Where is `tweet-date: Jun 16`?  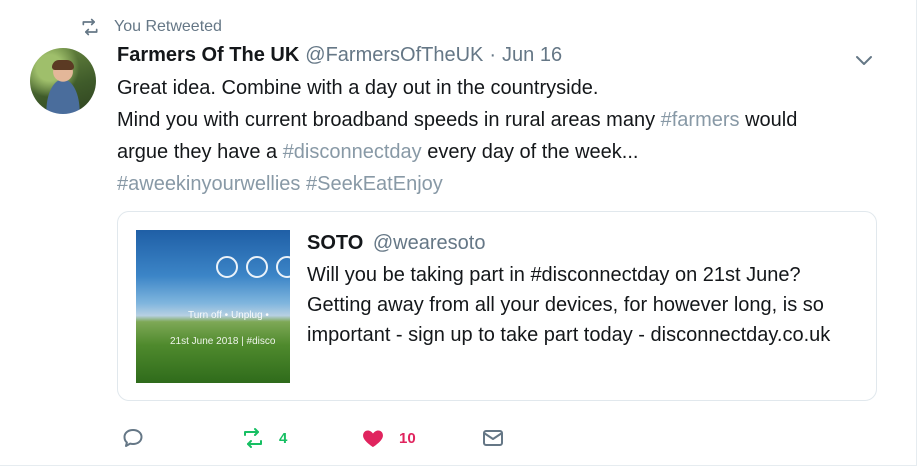 tweet-date: Jun 16 is located at coordinates (532, 55).